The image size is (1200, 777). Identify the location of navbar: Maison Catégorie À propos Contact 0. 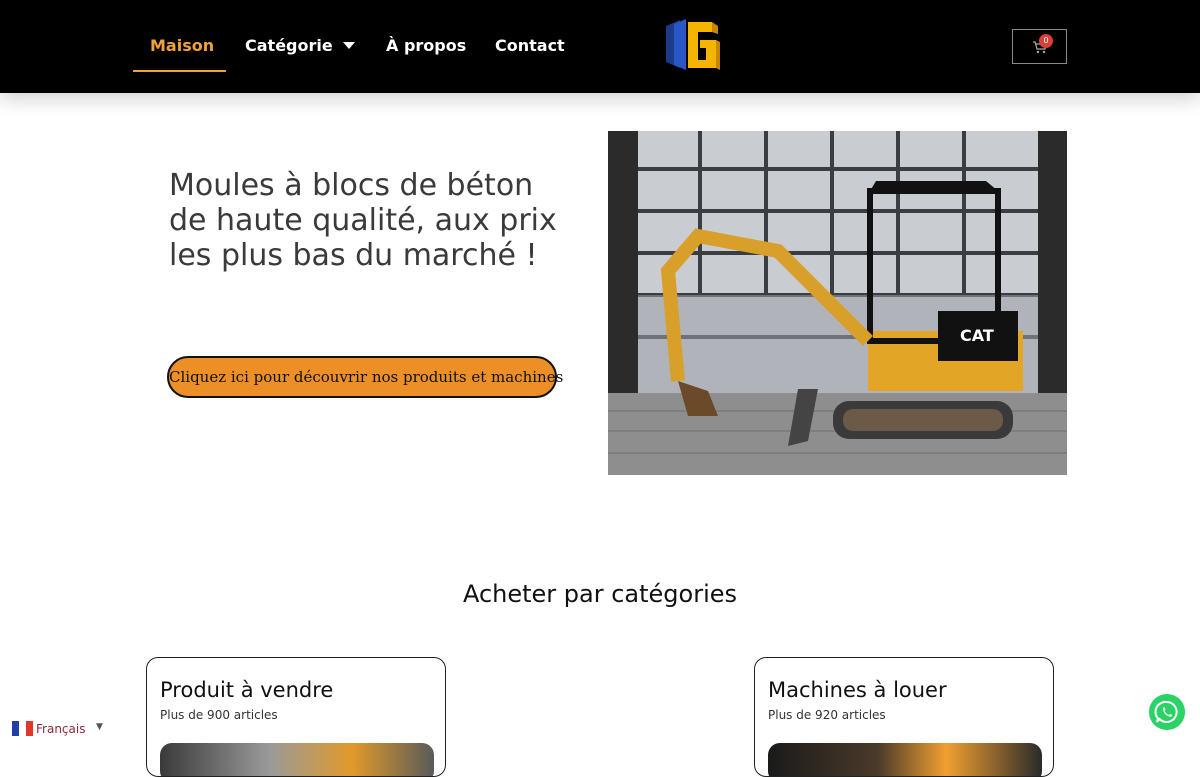
(600, 46).